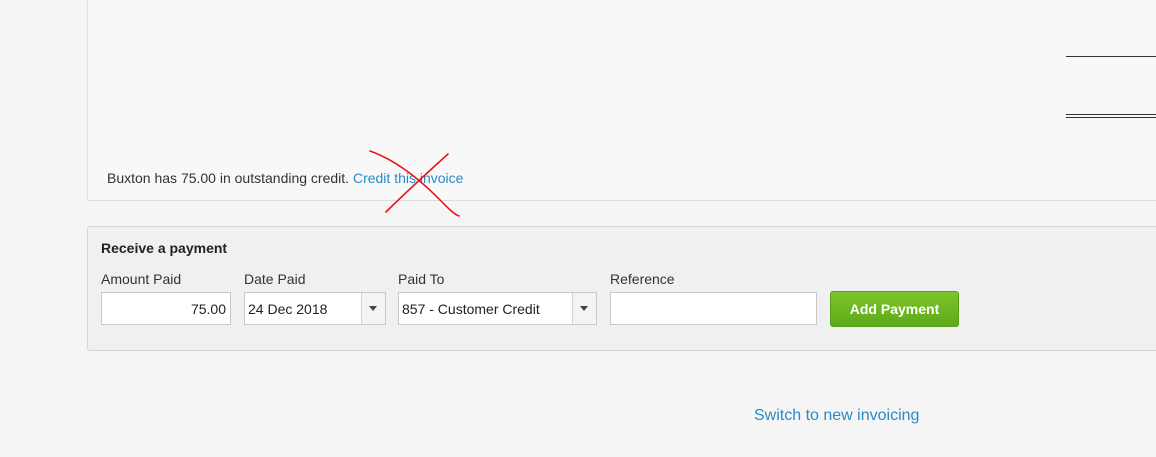  What do you see at coordinates (408, 178) in the screenshot?
I see `credit-this-invoice-link: Credit this invoice` at bounding box center [408, 178].